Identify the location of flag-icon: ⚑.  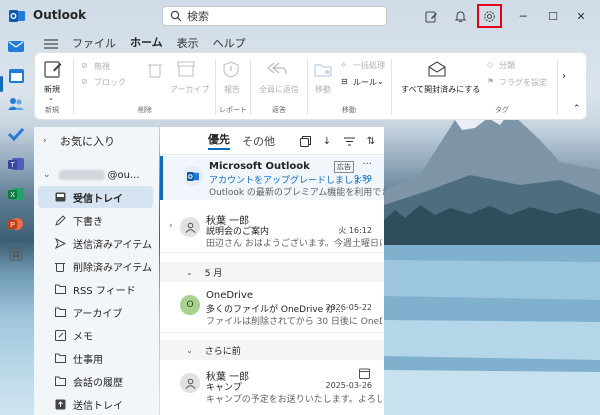
(490, 81).